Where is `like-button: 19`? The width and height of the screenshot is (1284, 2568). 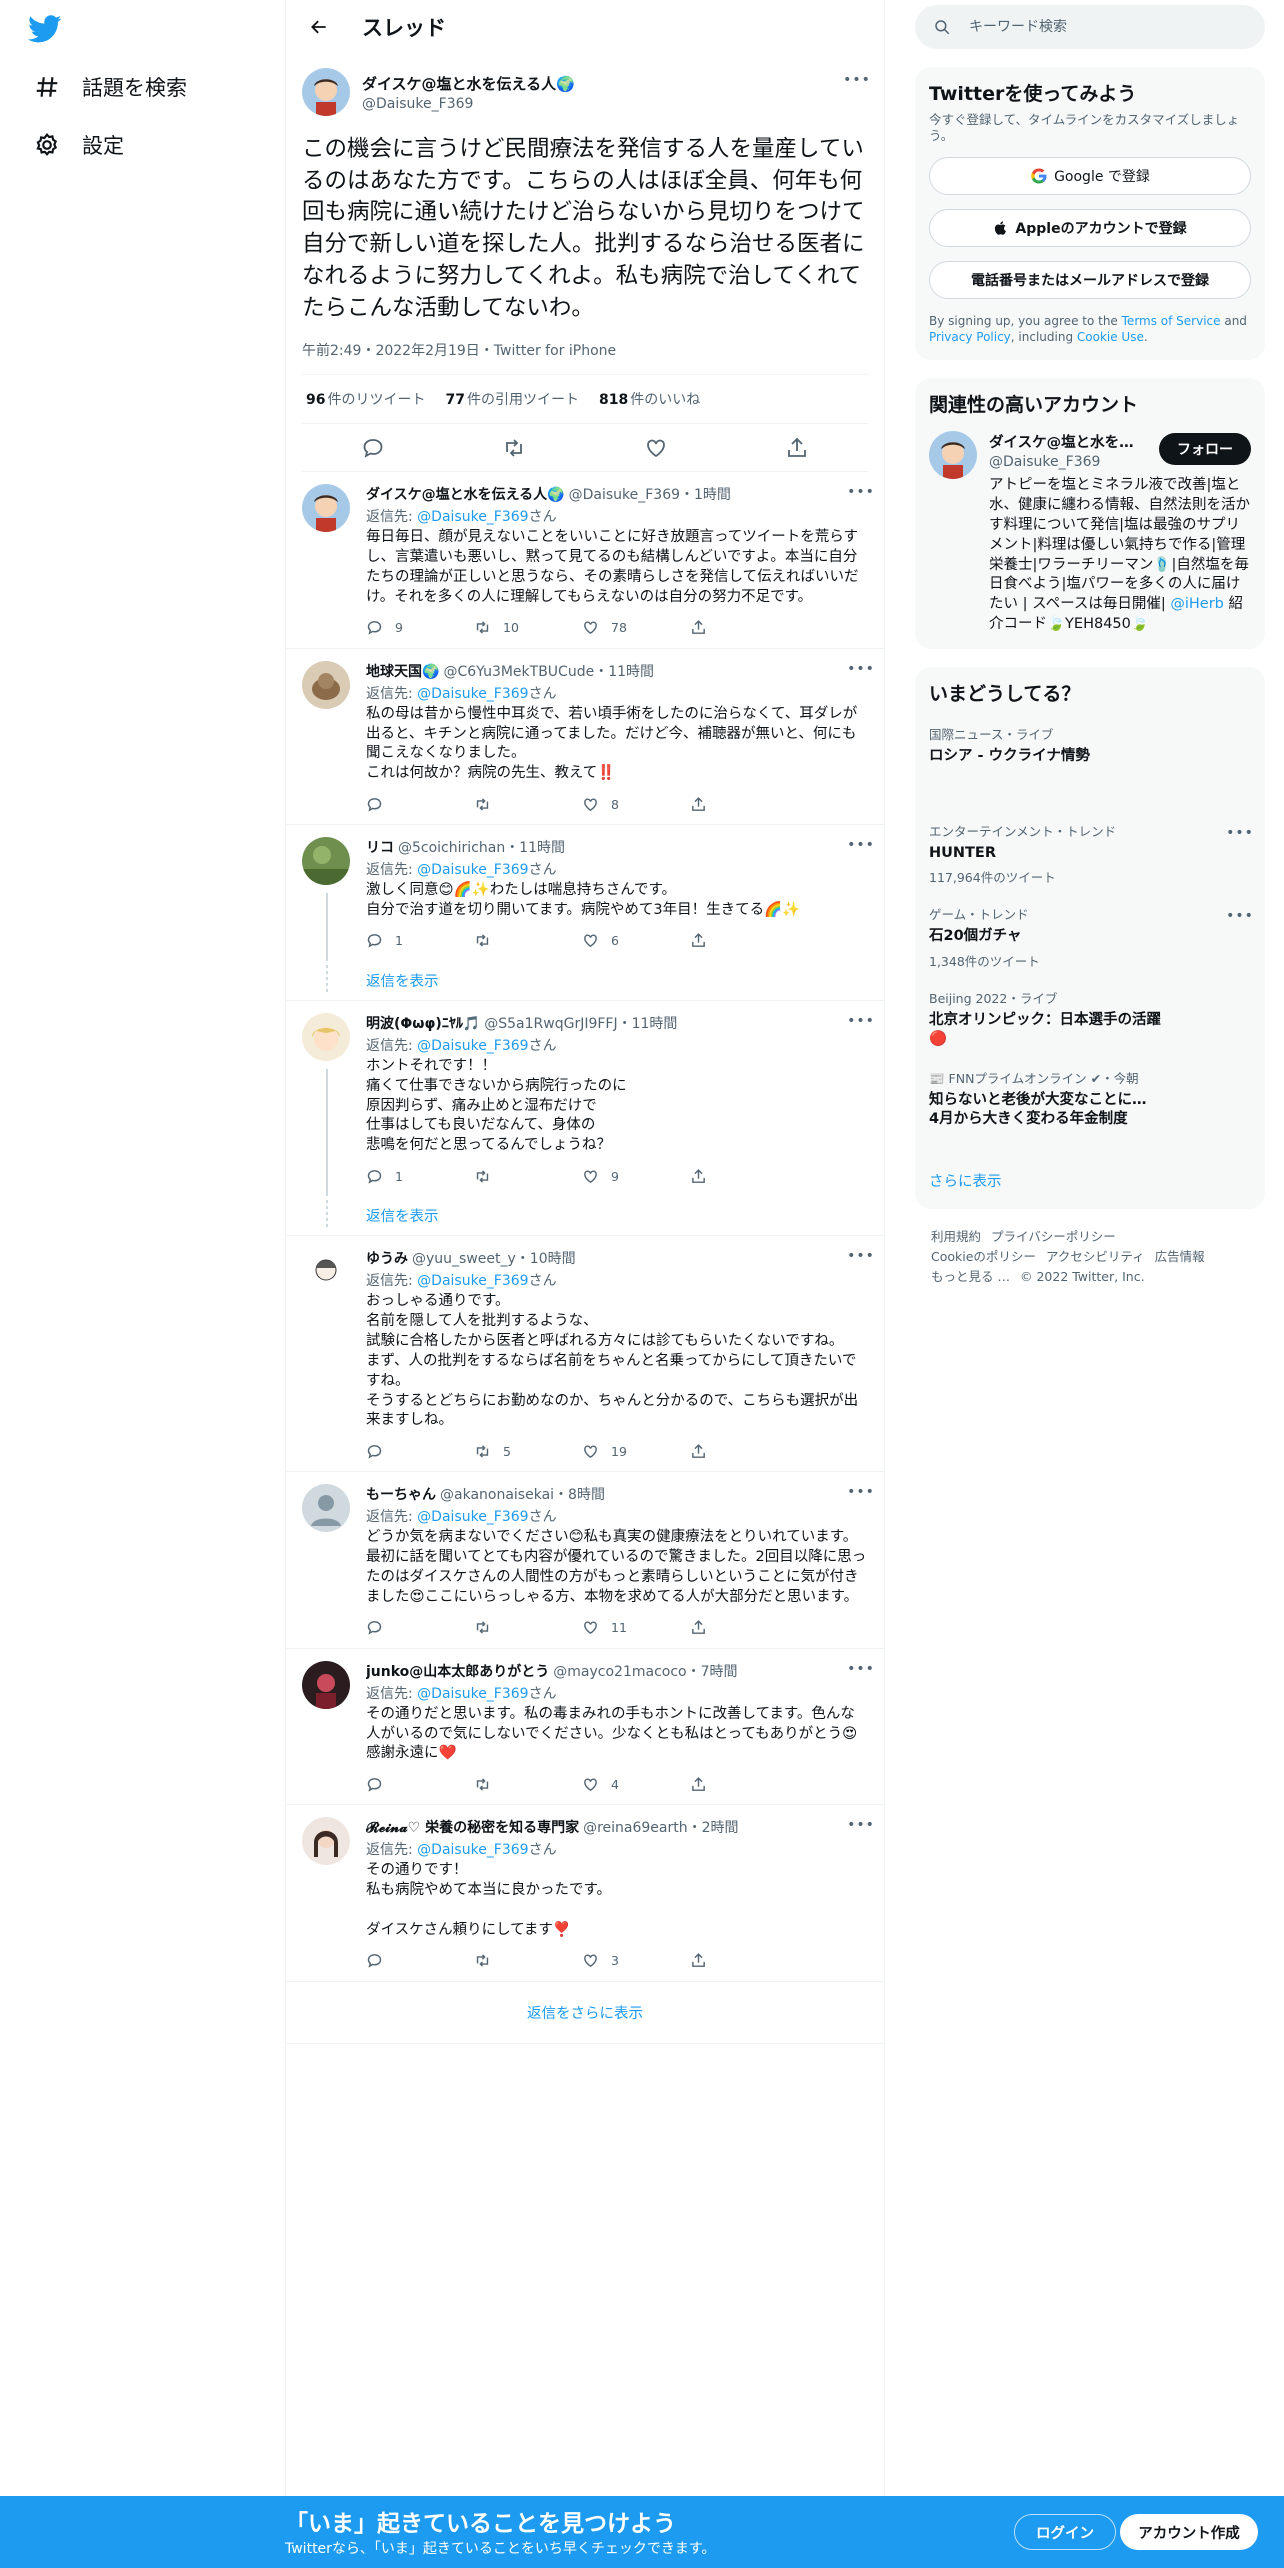
like-button: 19 is located at coordinates (636, 1451).